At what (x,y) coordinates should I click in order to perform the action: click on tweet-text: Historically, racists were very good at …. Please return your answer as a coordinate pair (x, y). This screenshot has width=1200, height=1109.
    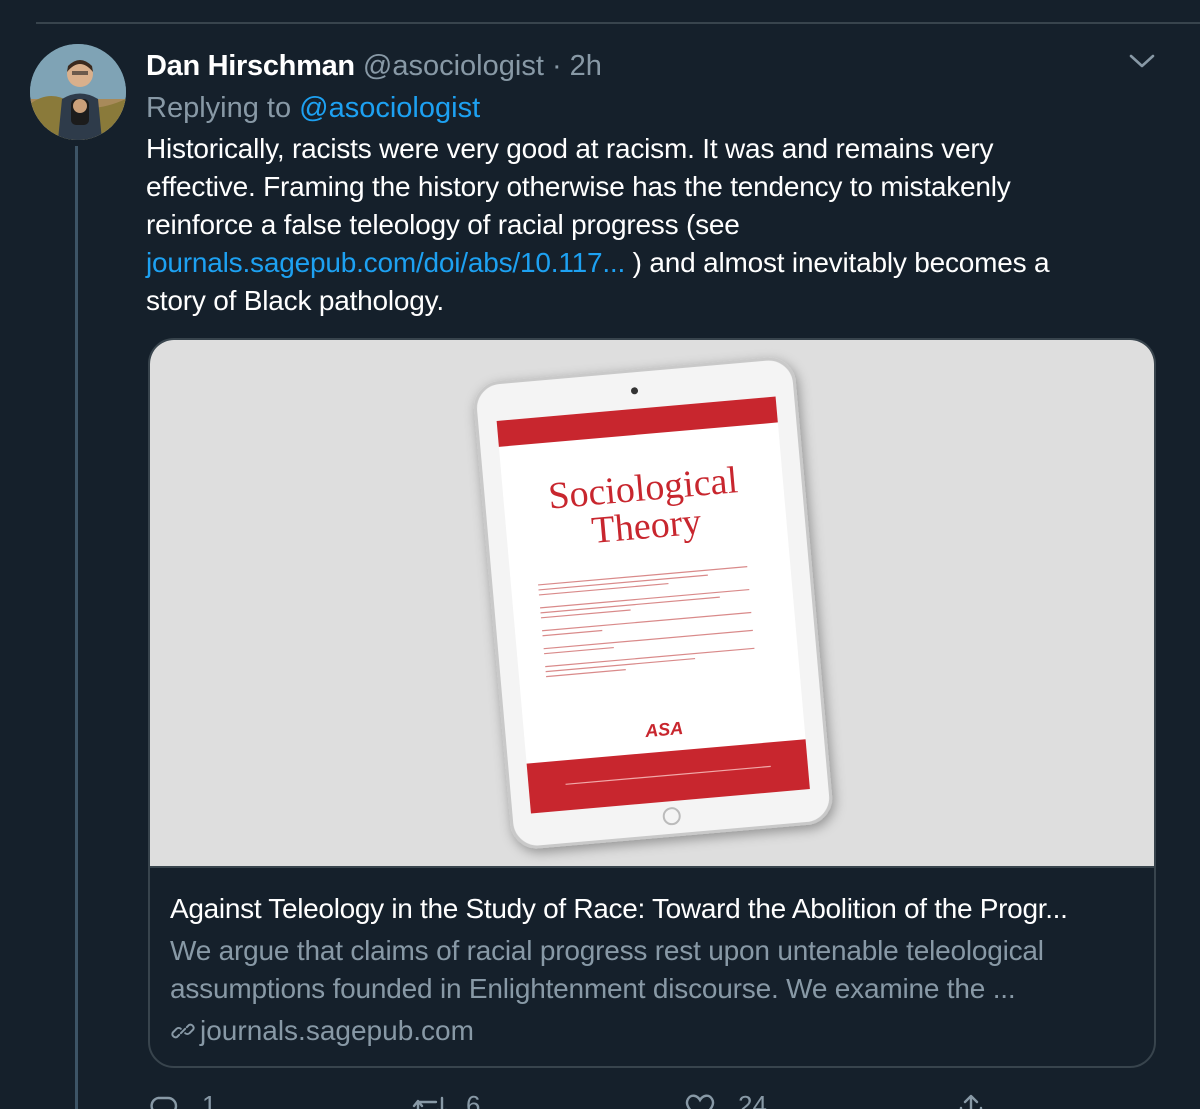
    Looking at the image, I should click on (646, 225).